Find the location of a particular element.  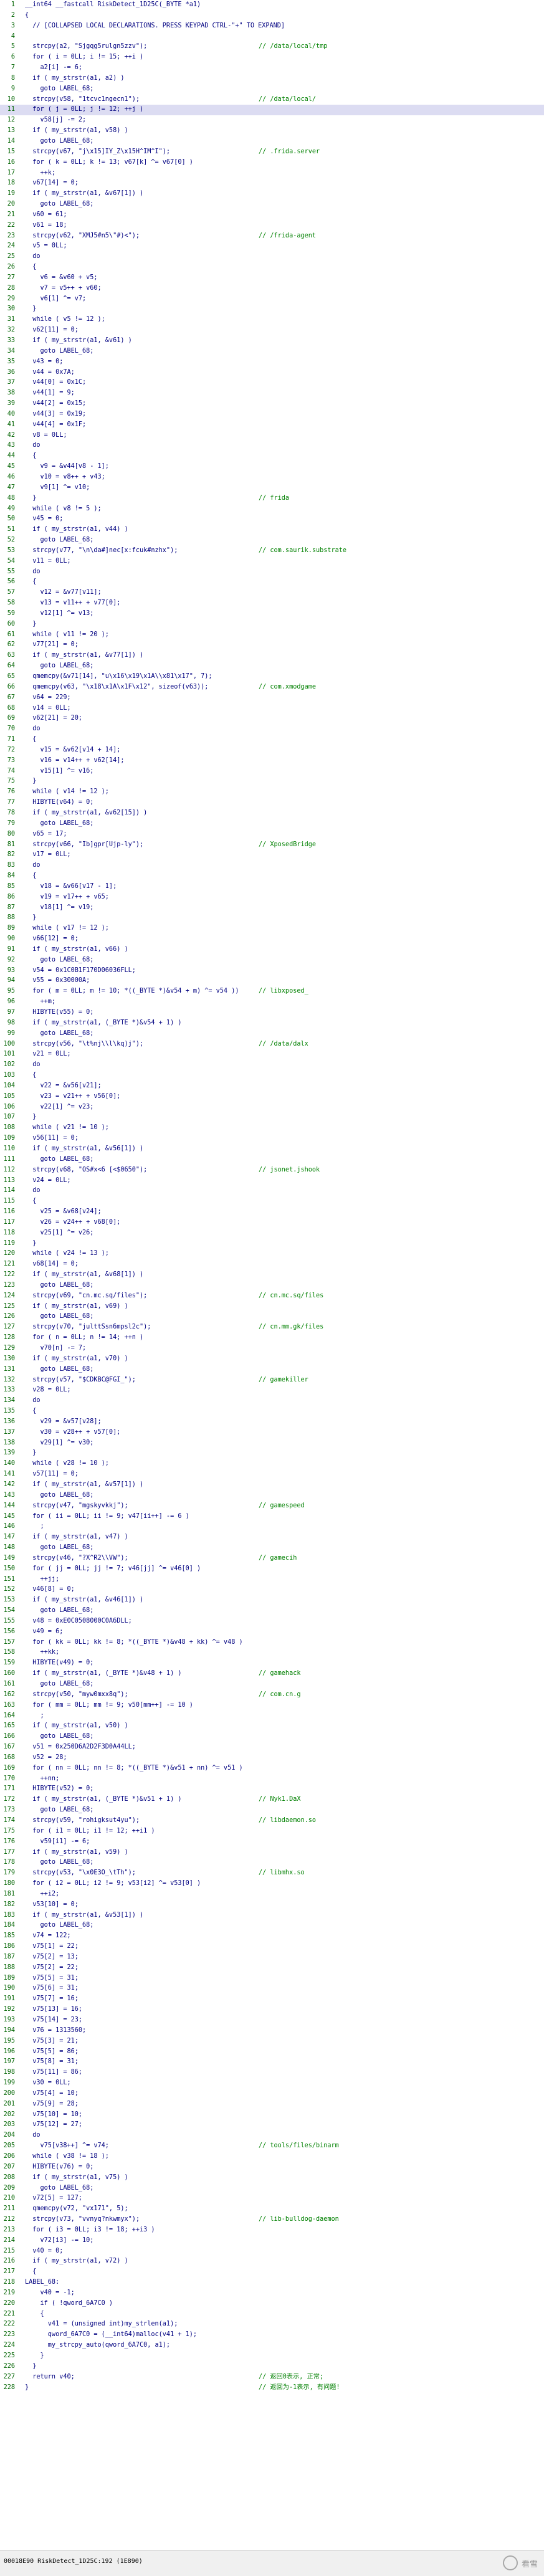

code-line: 197 v75[8] = 31; is located at coordinates (272, 2062).